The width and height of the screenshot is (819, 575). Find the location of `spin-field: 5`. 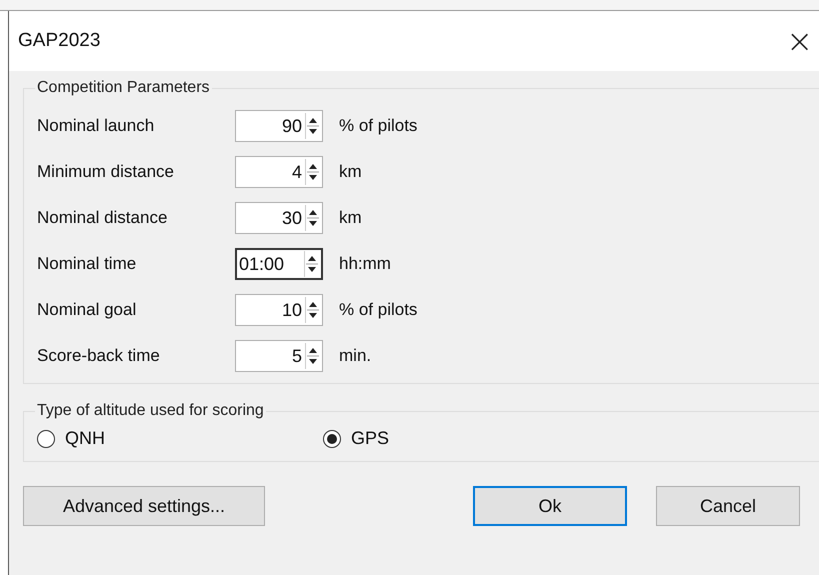

spin-field: 5 is located at coordinates (279, 356).